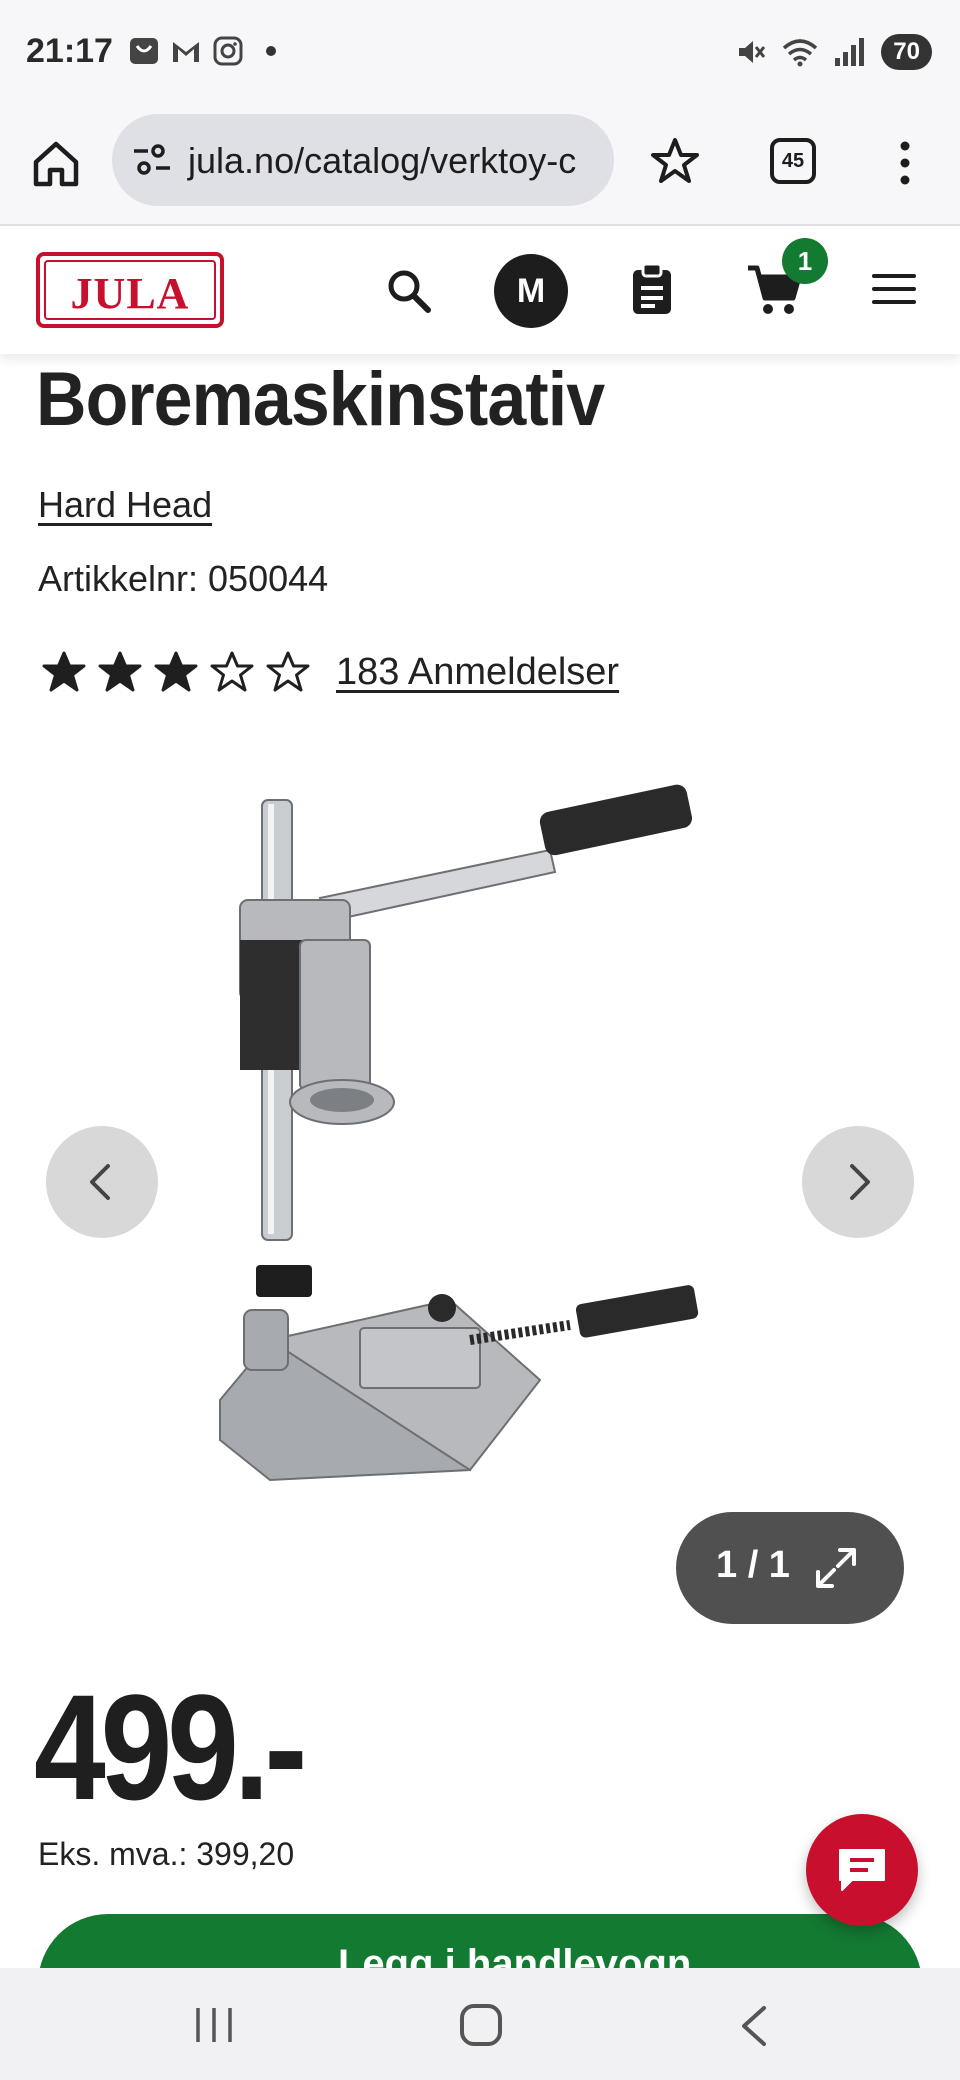 Image resolution: width=960 pixels, height=2080 pixels. What do you see at coordinates (480, 55) in the screenshot?
I see `status-bar: 21:17 70` at bounding box center [480, 55].